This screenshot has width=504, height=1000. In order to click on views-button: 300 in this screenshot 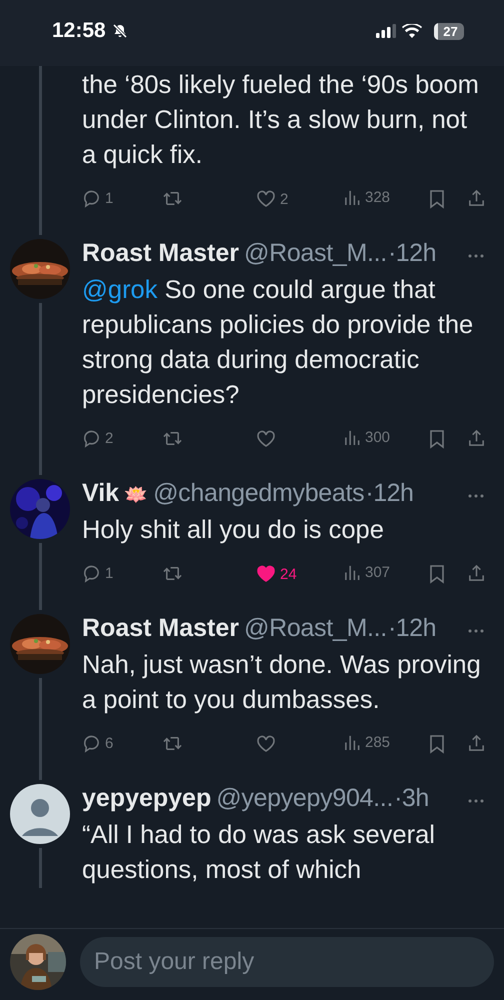, I will do `click(367, 437)`.